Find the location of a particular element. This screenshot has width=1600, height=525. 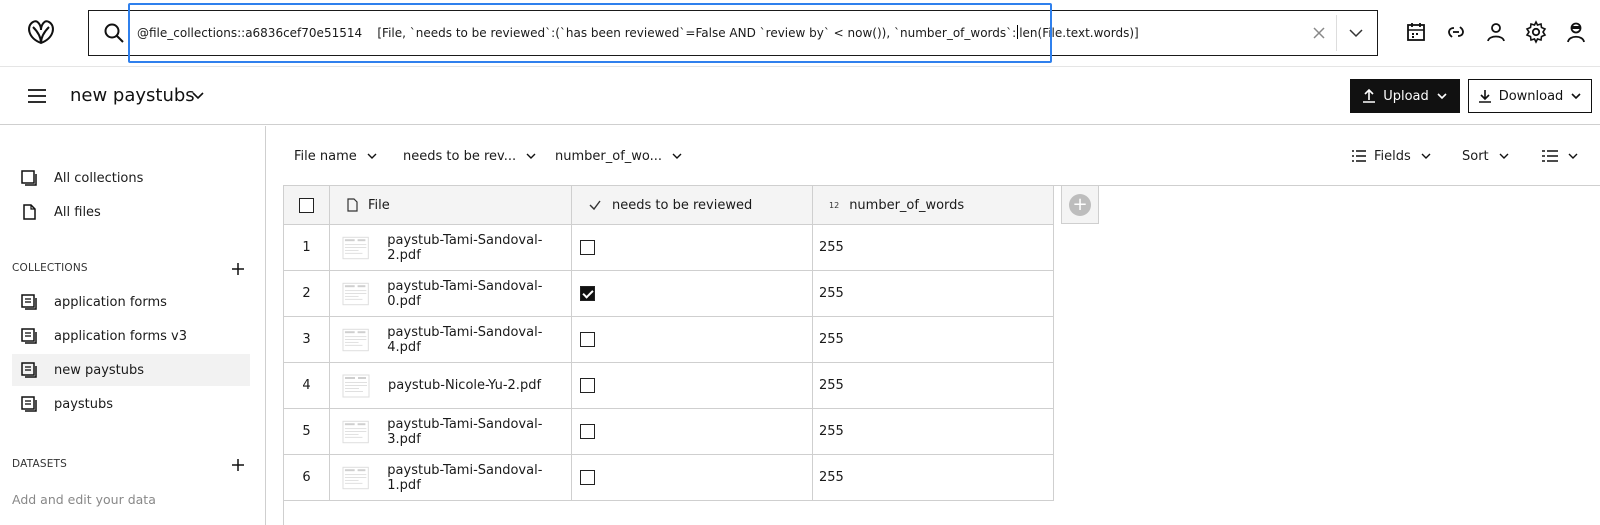

column-header-file: File is located at coordinates (450, 205).